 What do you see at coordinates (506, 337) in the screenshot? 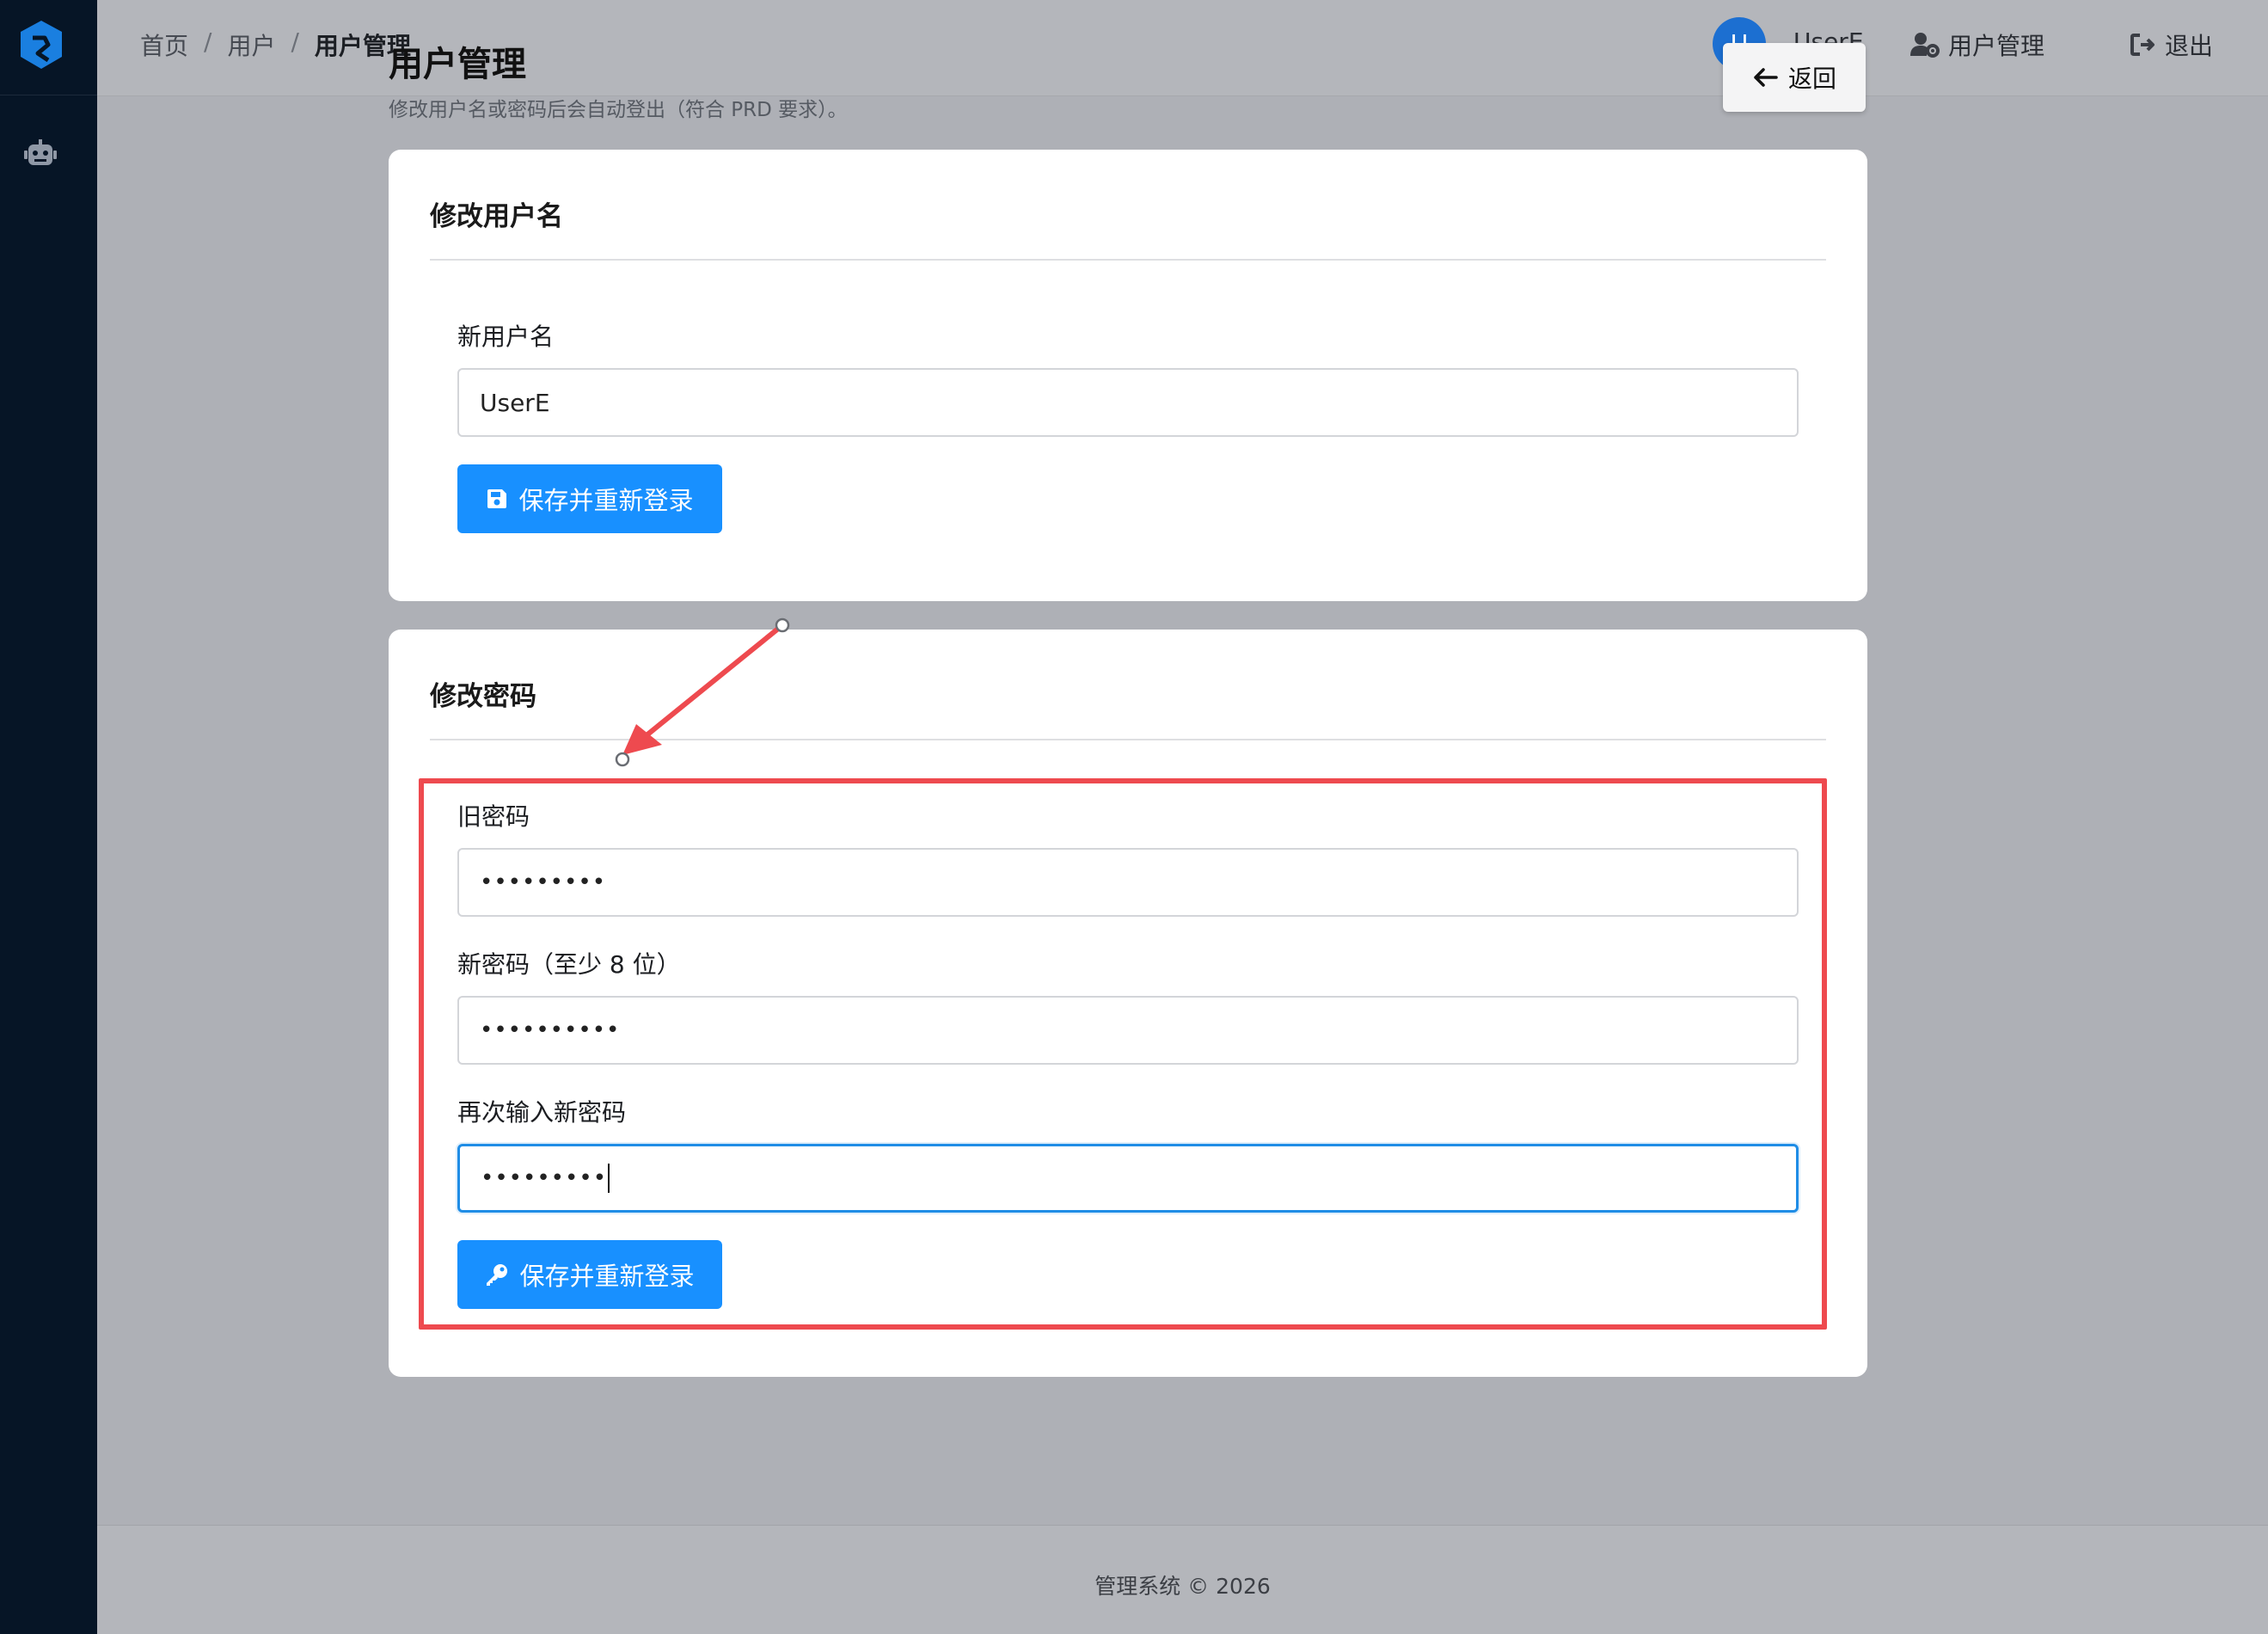
I see `new-username-label: 新用户名` at bounding box center [506, 337].